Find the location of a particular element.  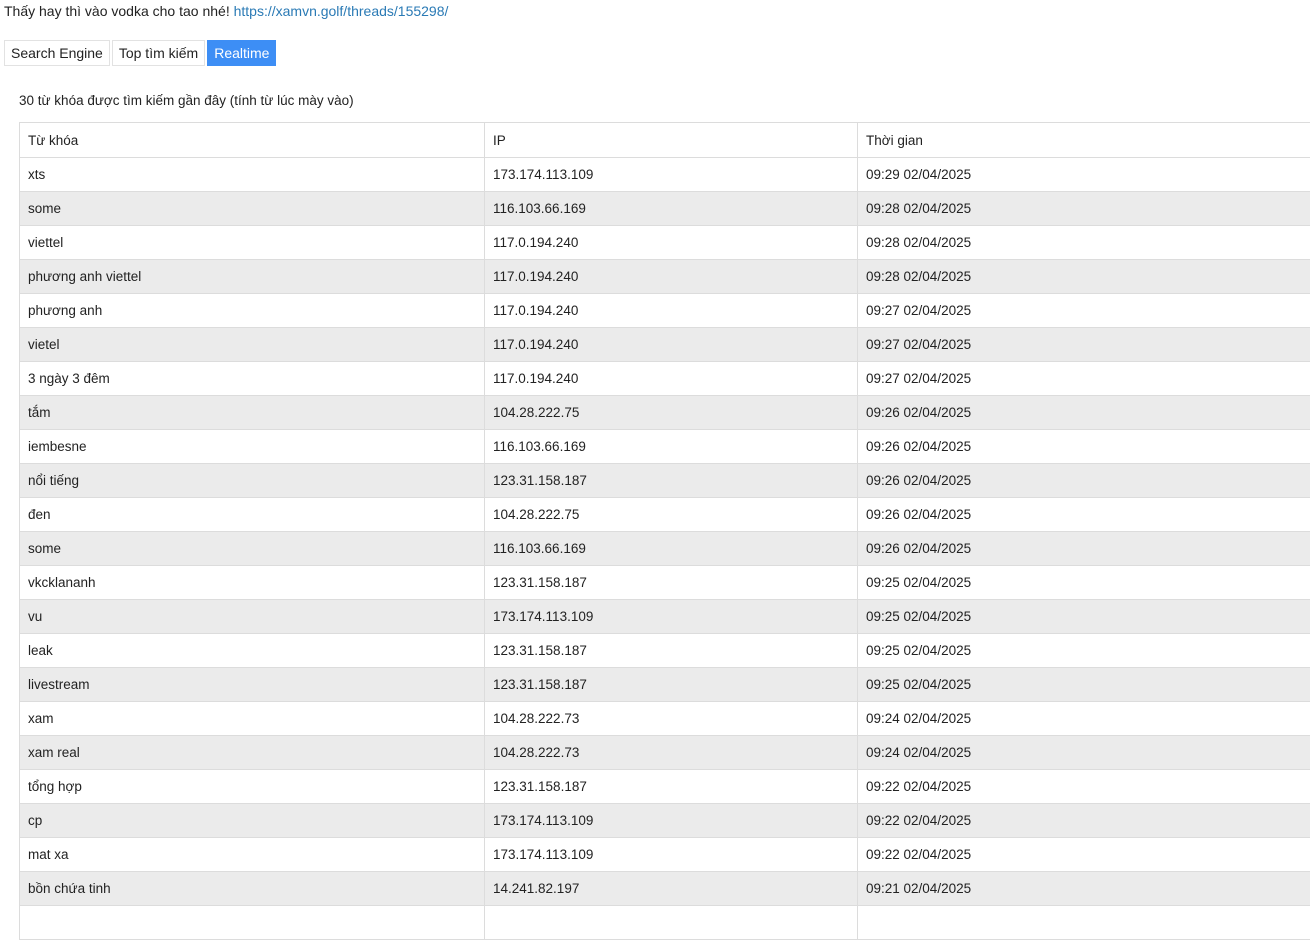

table-row: vu173.174.113.10909:25 02/04/2025 is located at coordinates (665, 617).